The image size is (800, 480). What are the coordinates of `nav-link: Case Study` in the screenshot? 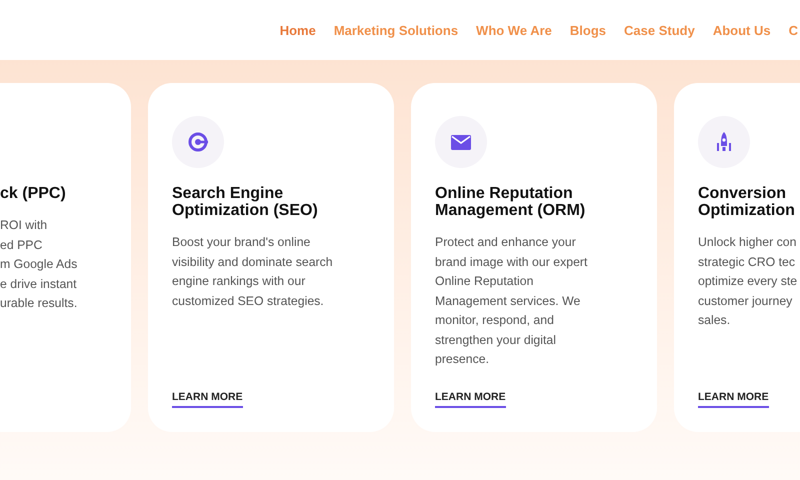 It's located at (659, 30).